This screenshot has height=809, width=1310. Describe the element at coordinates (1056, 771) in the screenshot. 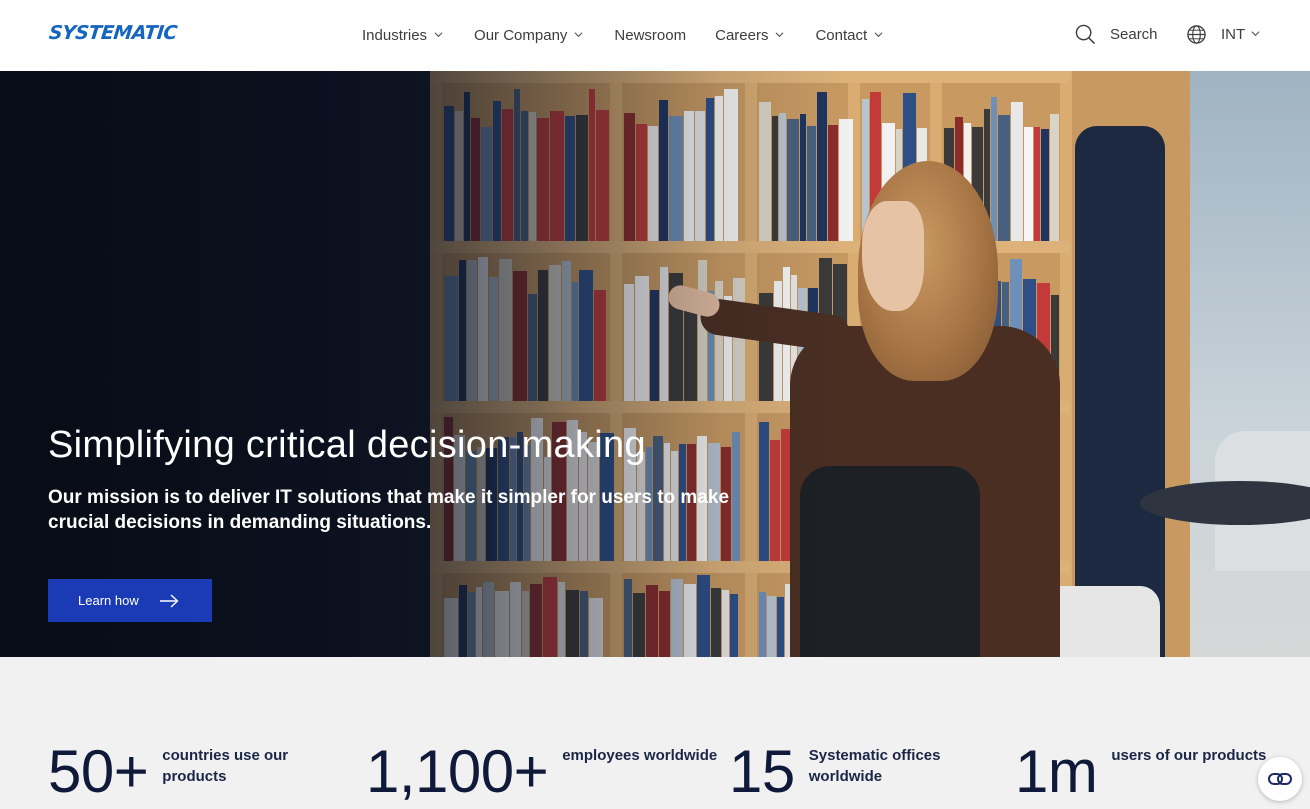

I see `stat-number: 1m` at that location.